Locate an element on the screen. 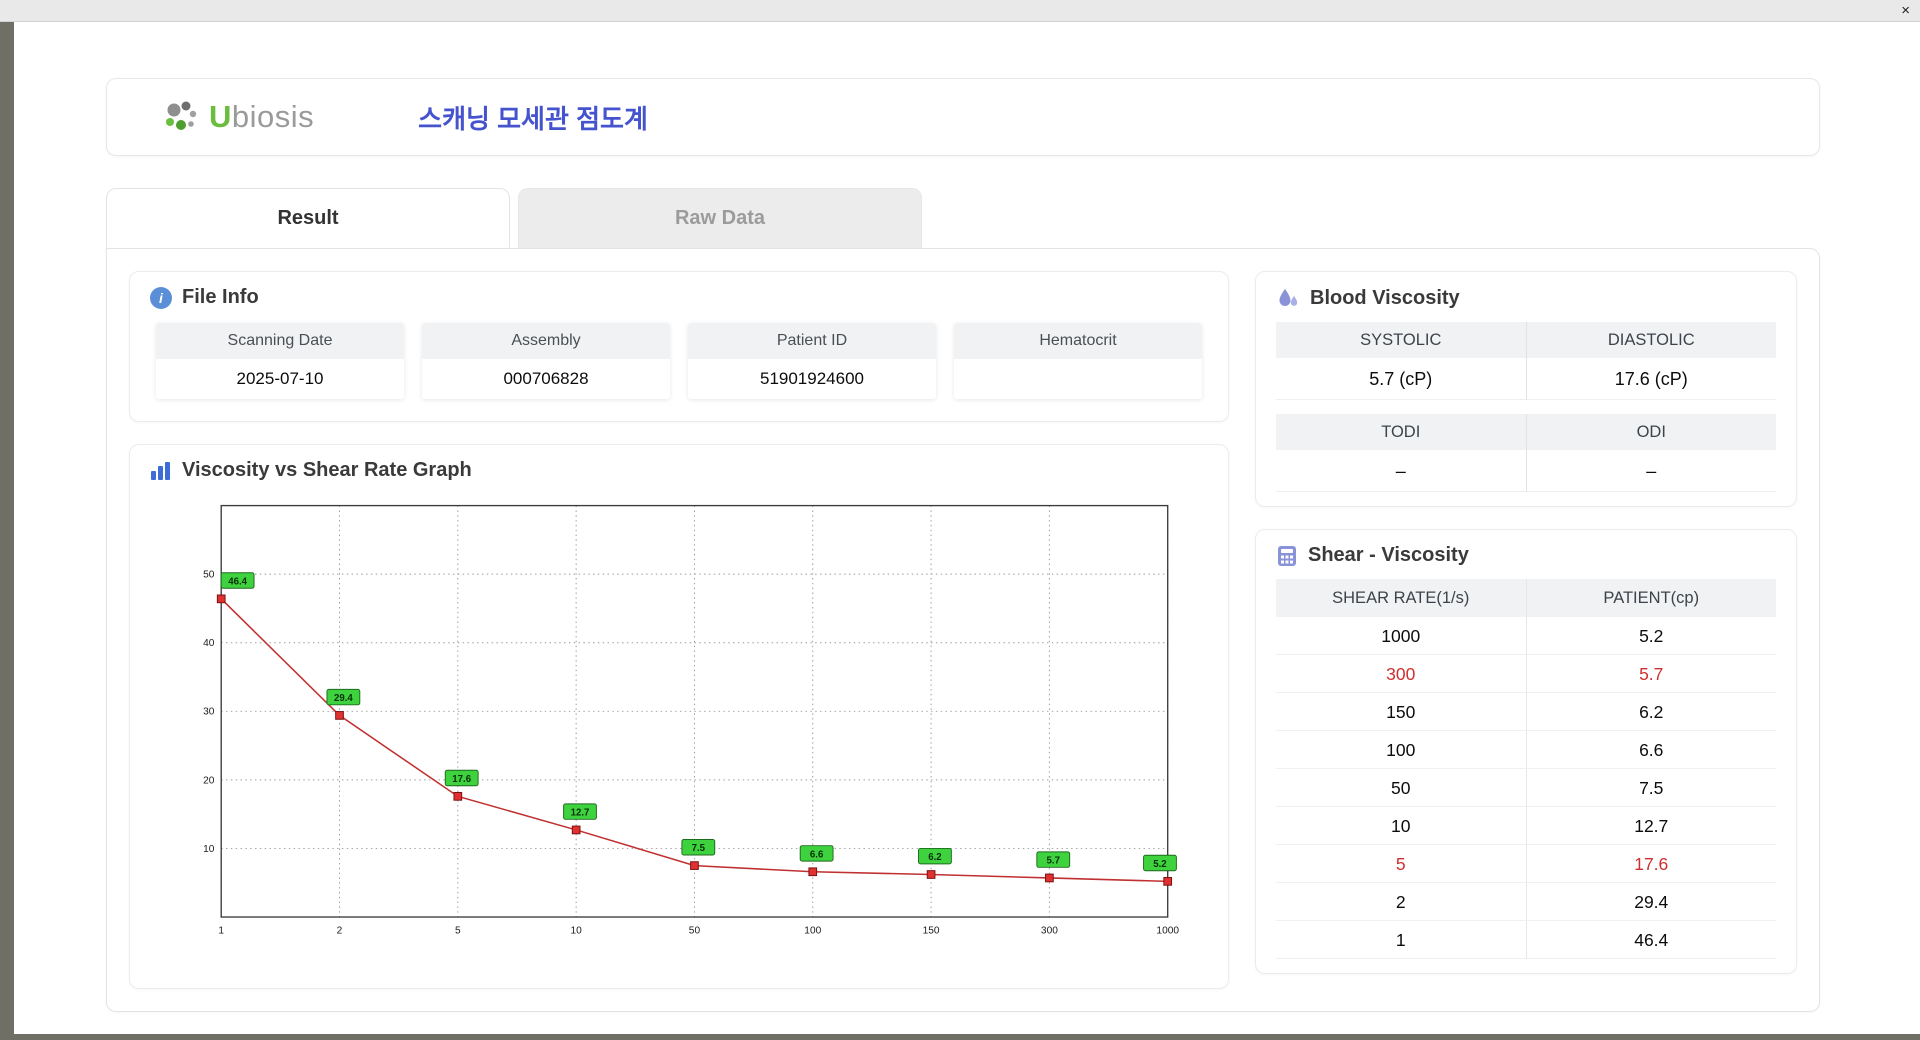  systolic-value: 5.7 (cP) is located at coordinates (1401, 379).